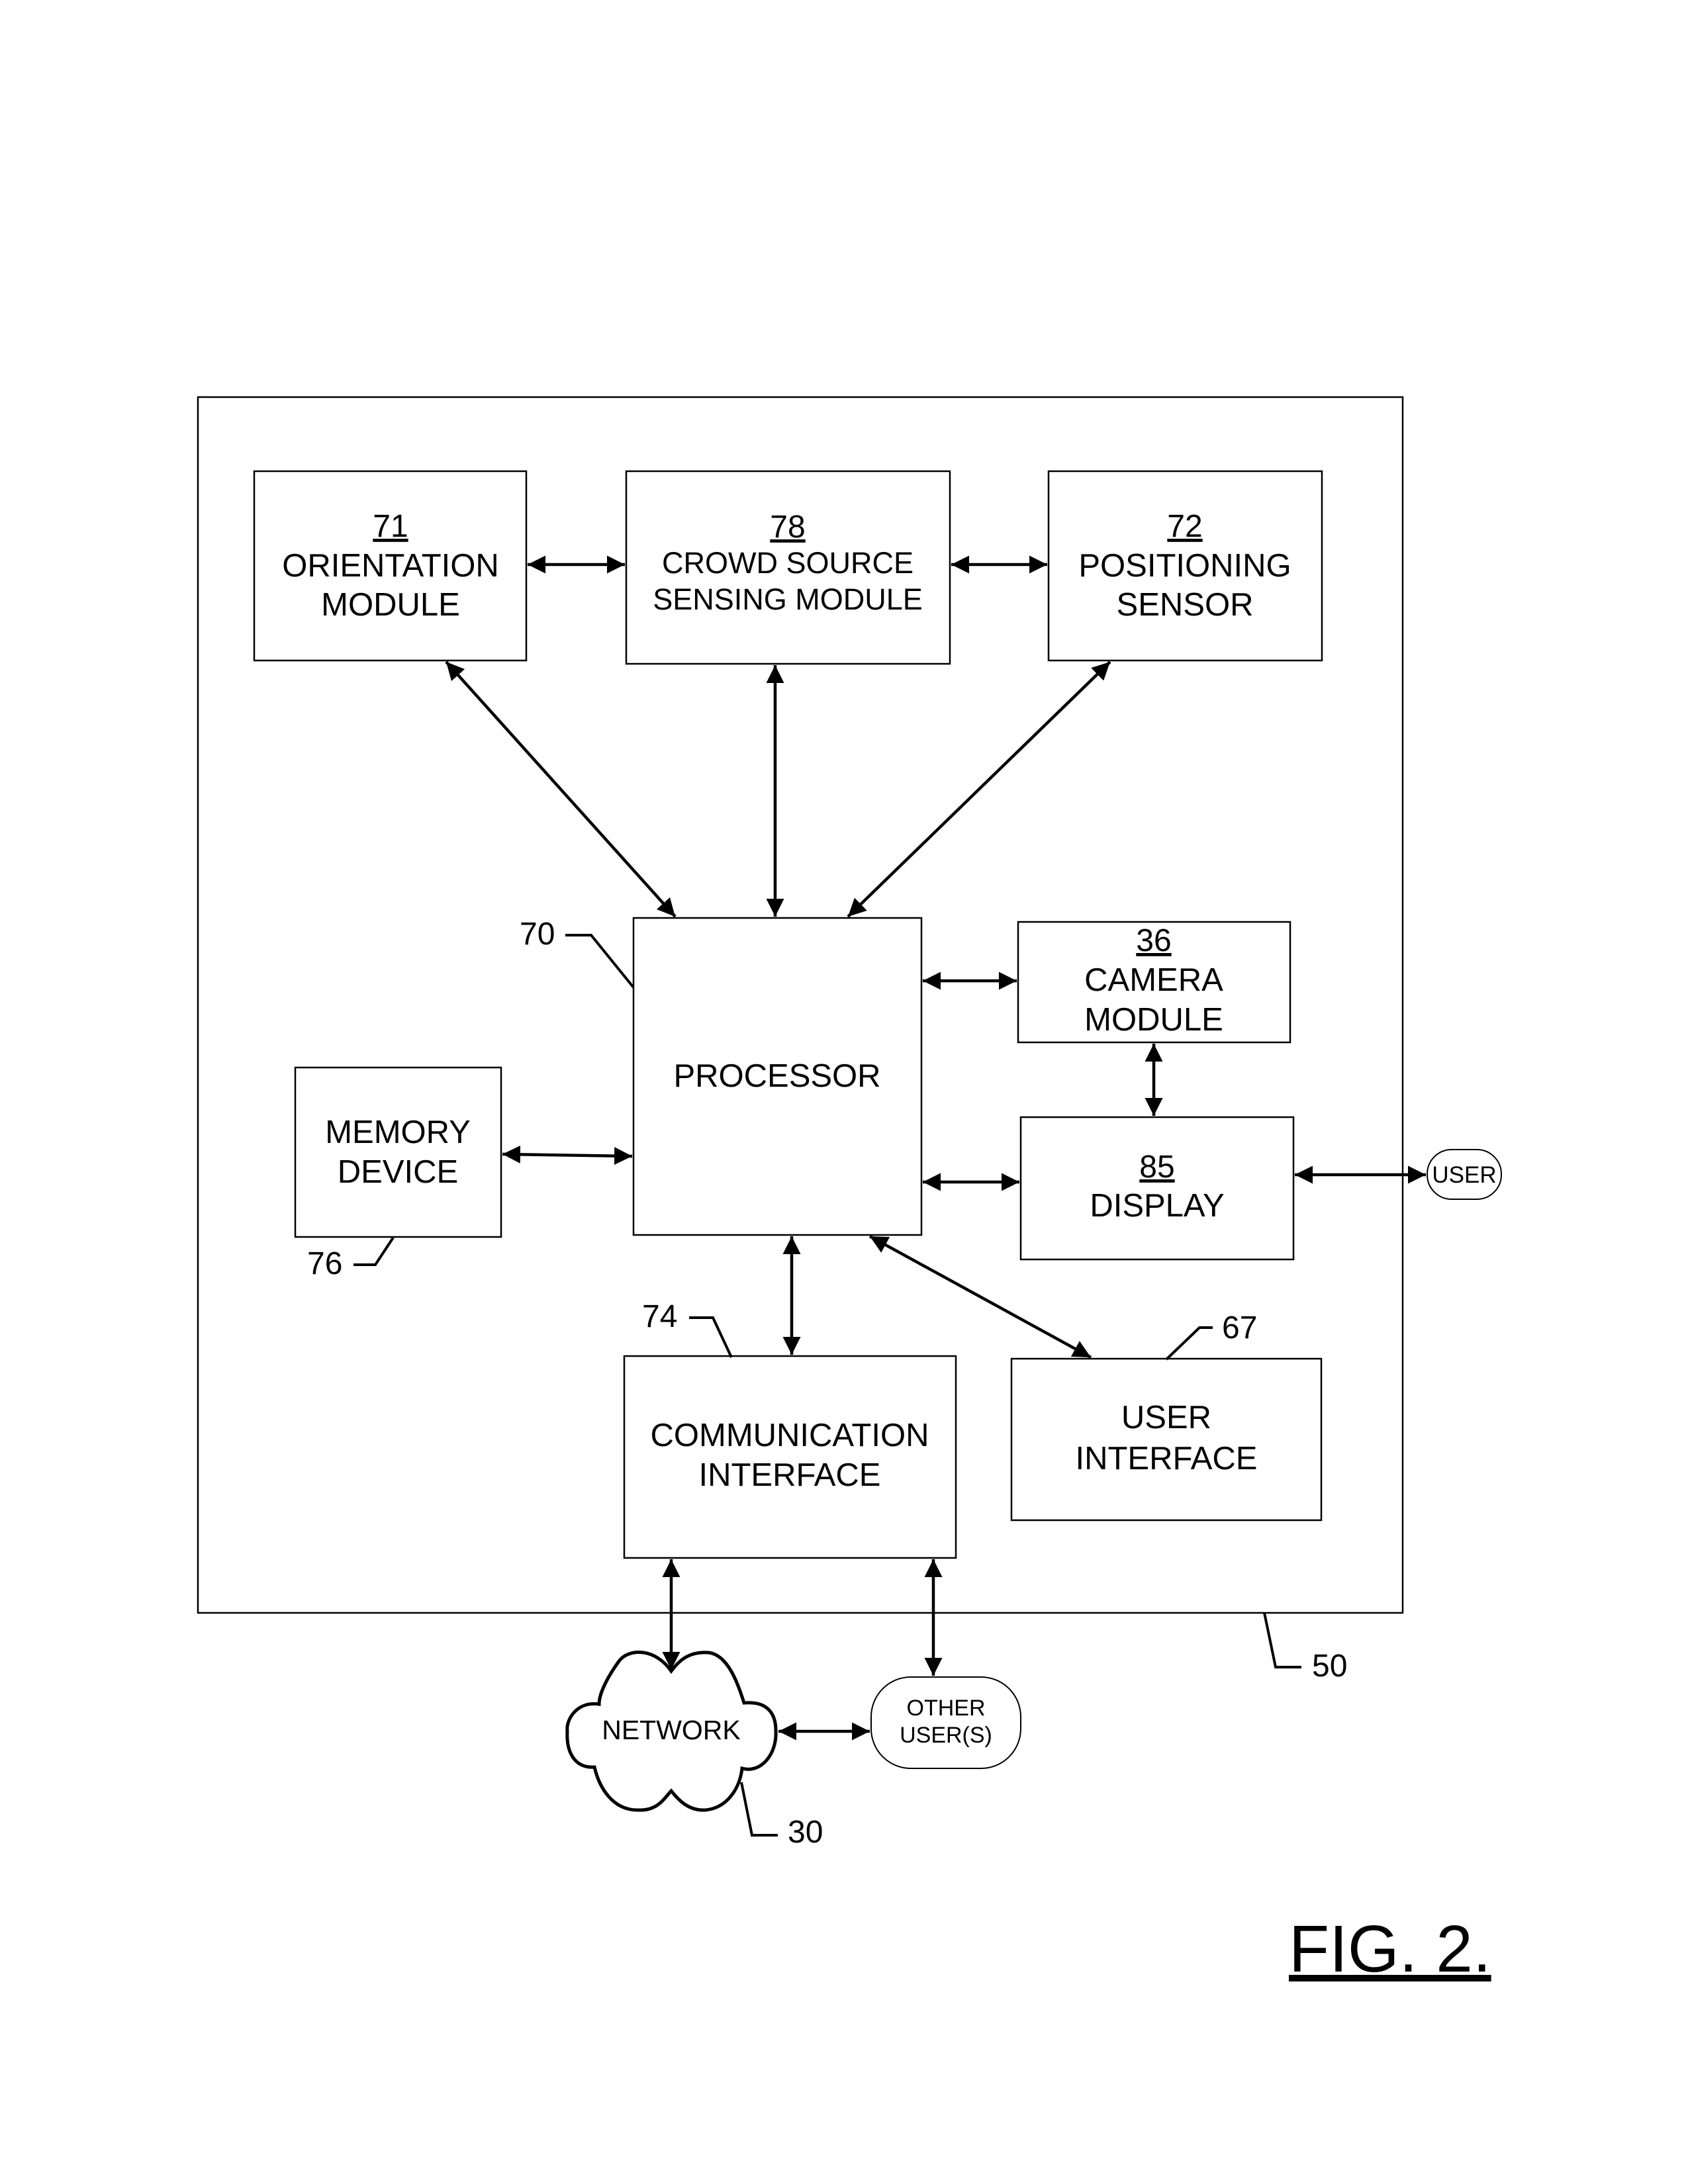  I want to click on network-node: NETWORK, so click(671, 1732).